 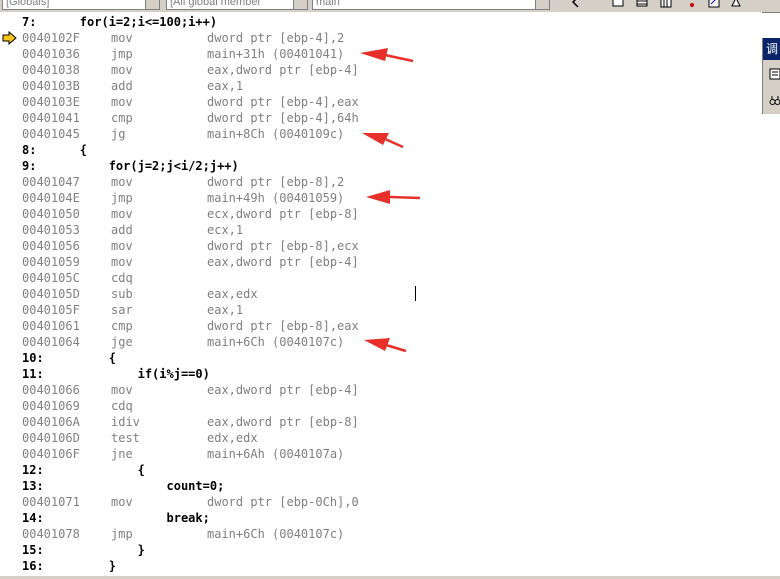 I want to click on address: 0040103E, so click(x=51, y=102).